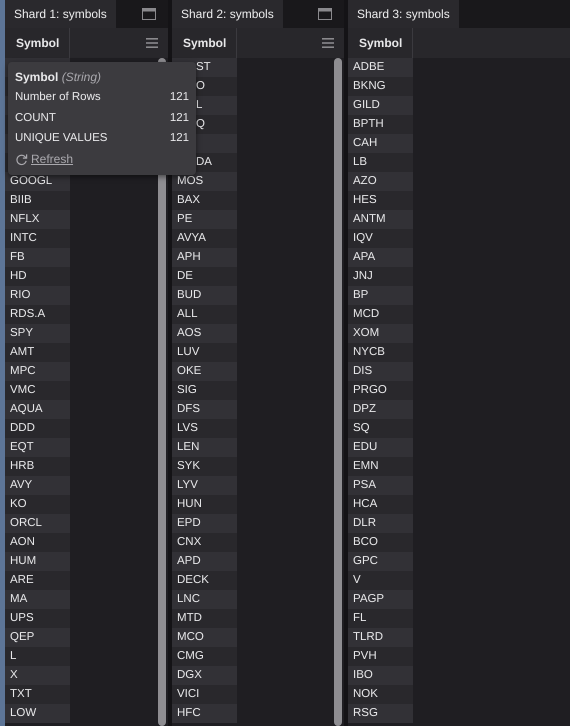  What do you see at coordinates (380, 219) in the screenshot?
I see `table-cell: ANTM` at bounding box center [380, 219].